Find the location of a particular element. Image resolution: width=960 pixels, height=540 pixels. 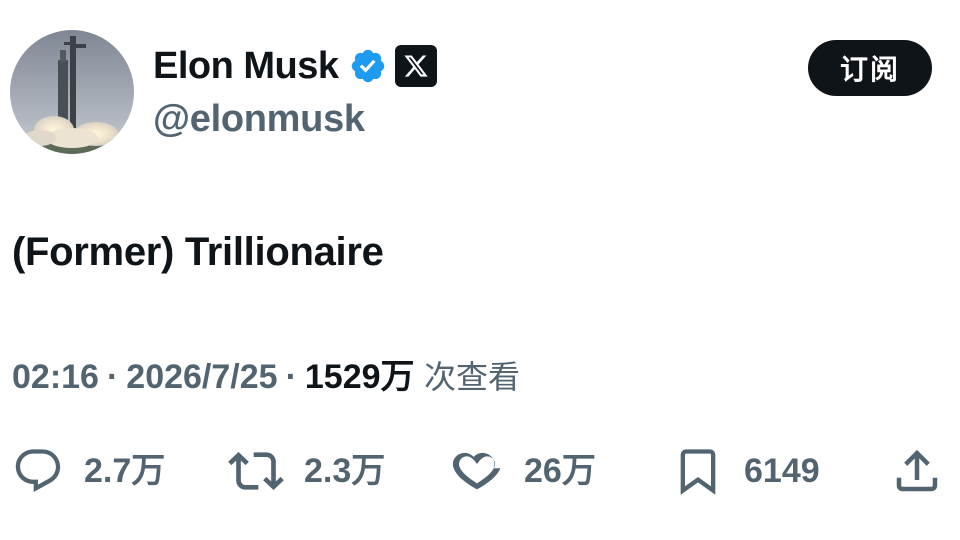

like-button: 26万 is located at coordinates (523, 471).